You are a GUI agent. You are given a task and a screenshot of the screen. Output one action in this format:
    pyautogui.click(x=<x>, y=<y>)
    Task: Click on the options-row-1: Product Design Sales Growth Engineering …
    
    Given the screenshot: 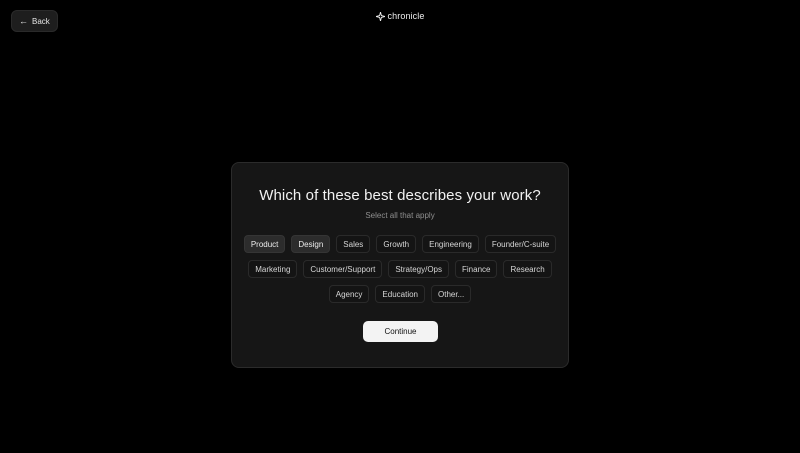 What is the action you would take?
    pyautogui.click(x=400, y=244)
    